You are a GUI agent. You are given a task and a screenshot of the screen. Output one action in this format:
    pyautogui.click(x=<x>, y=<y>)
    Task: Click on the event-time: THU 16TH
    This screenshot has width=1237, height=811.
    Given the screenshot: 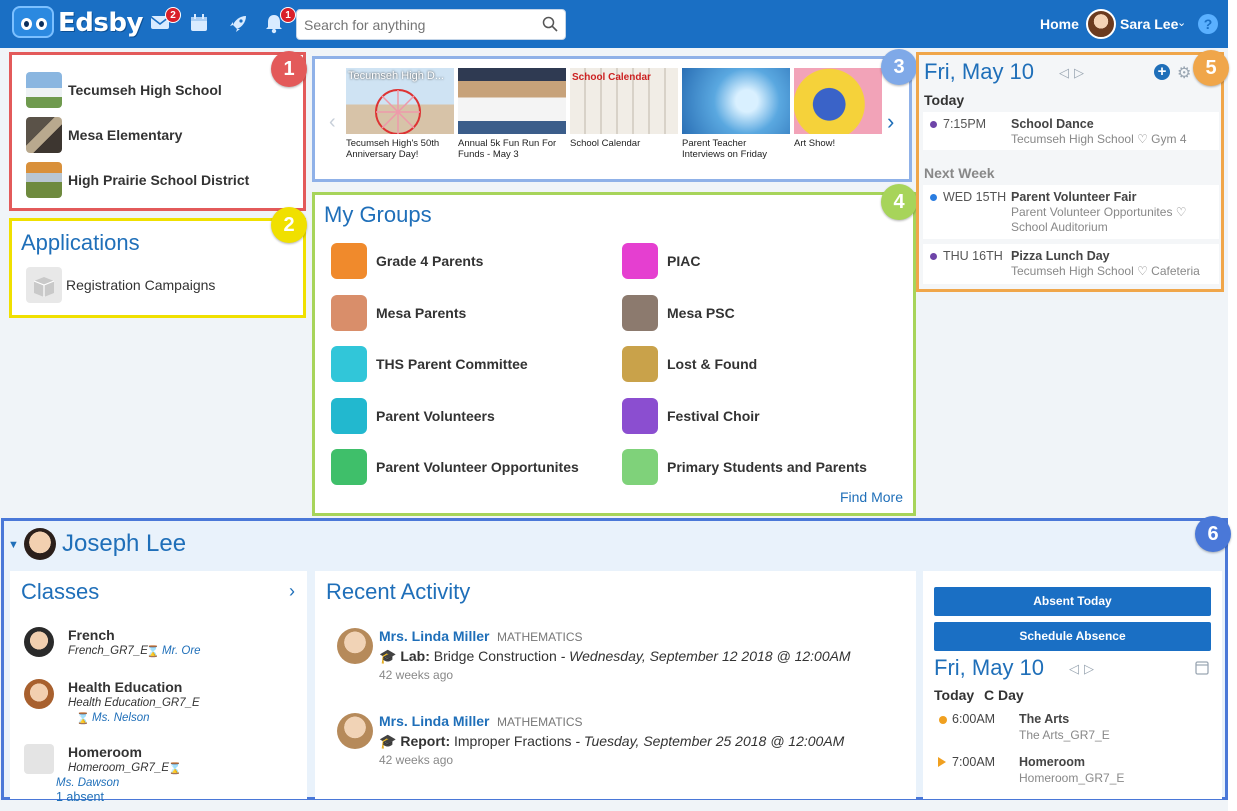 What is the action you would take?
    pyautogui.click(x=973, y=256)
    